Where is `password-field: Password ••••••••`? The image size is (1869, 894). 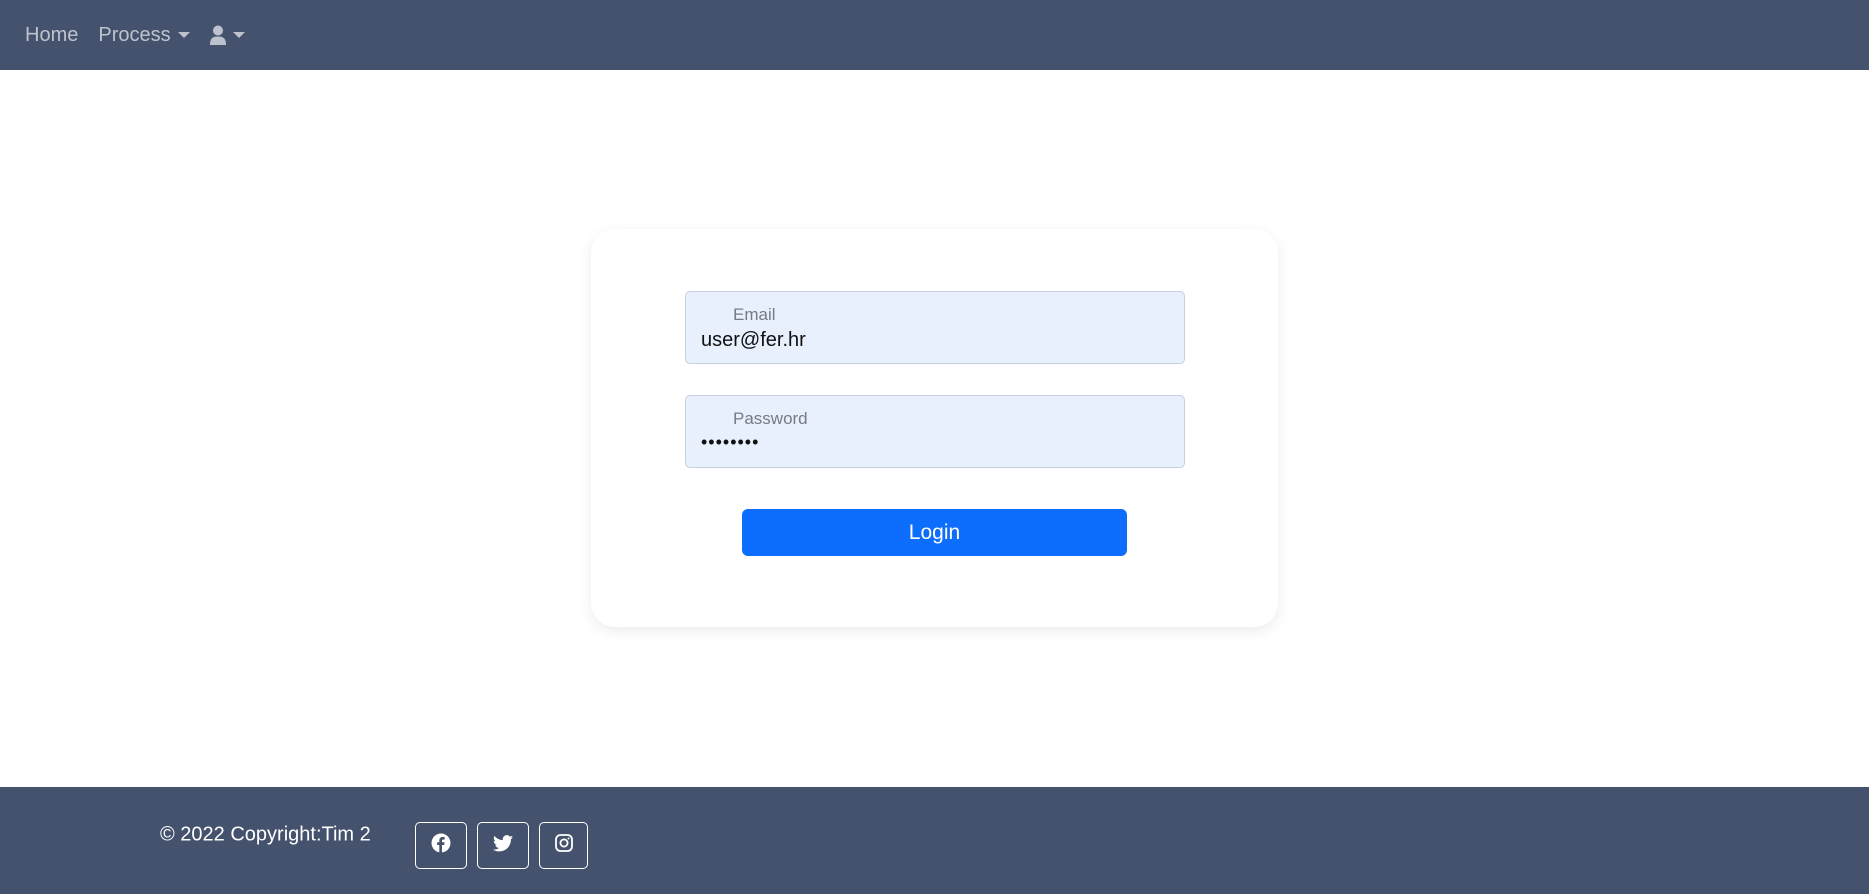
password-field: Password •••••••• is located at coordinates (935, 431).